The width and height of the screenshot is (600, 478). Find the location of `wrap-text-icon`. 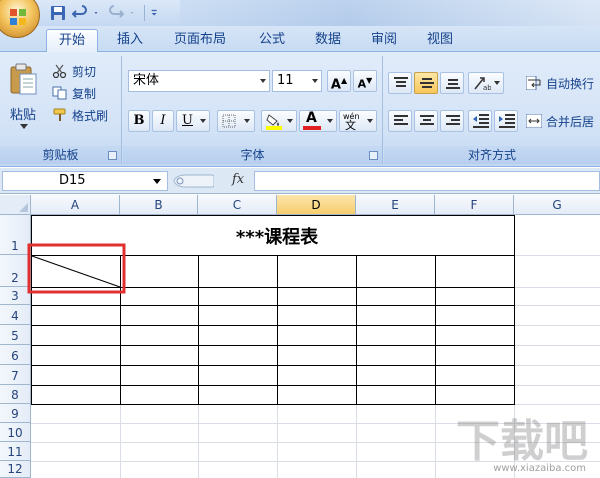

wrap-text-icon is located at coordinates (534, 83).